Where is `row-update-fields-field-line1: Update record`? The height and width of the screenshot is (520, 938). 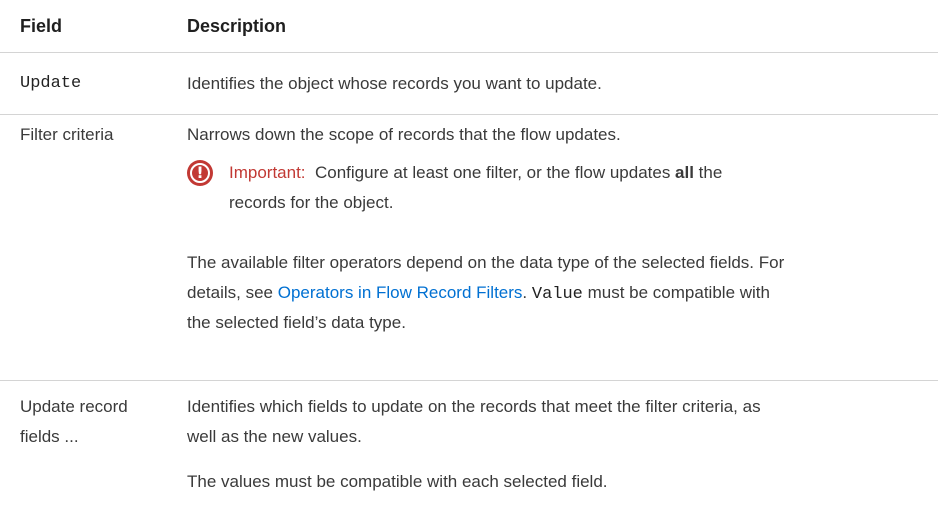
row-update-fields-field-line1: Update record is located at coordinates (74, 406).